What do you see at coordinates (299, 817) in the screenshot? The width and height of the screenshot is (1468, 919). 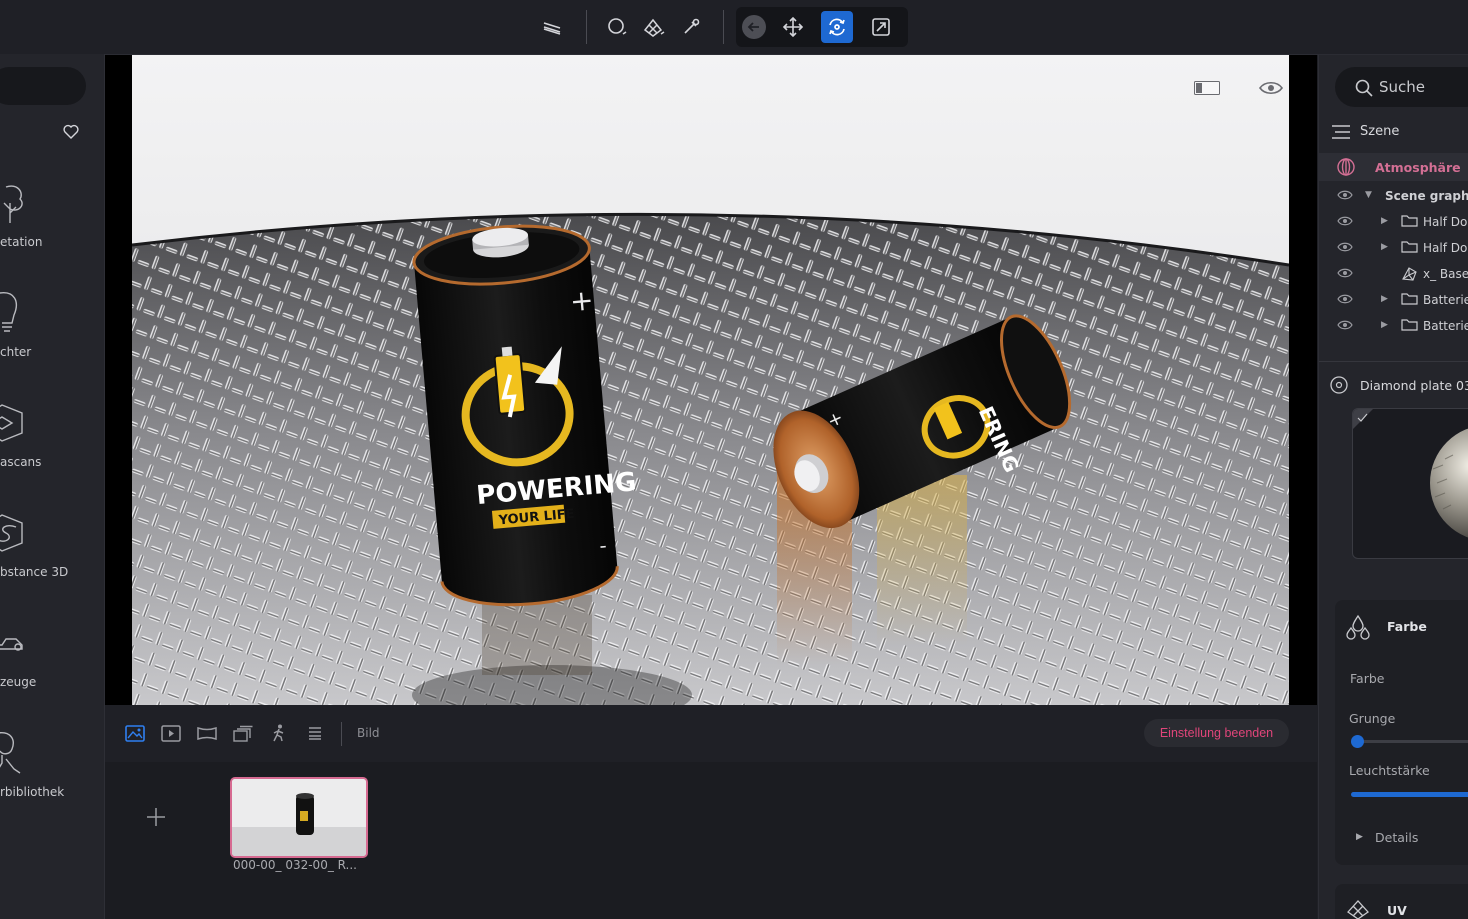 I see `shot-thumbnail` at bounding box center [299, 817].